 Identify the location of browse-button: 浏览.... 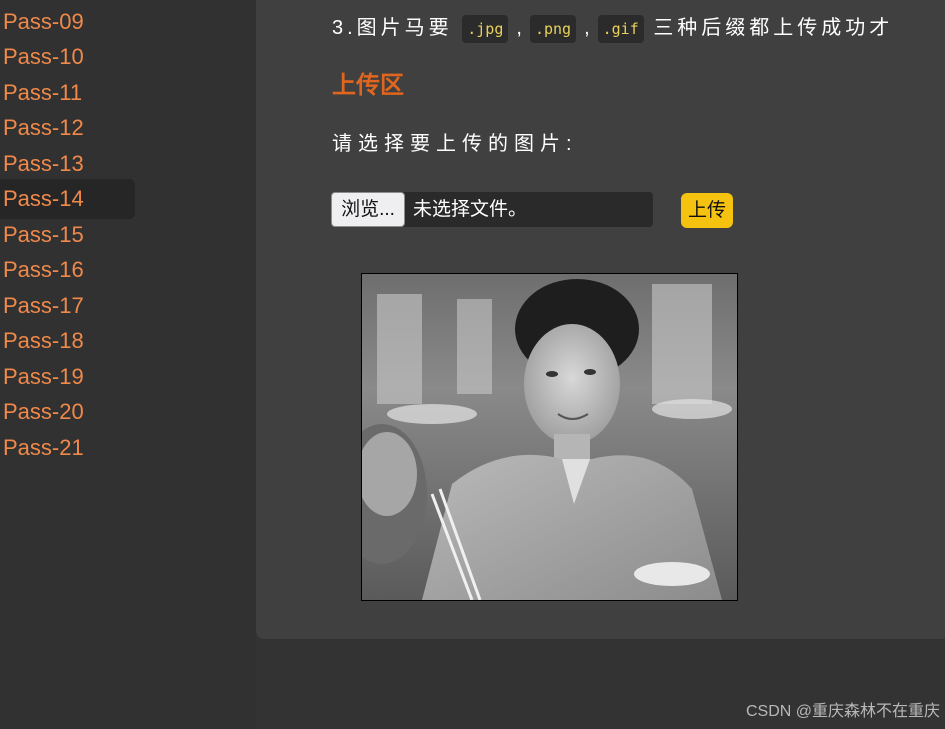
(368, 209).